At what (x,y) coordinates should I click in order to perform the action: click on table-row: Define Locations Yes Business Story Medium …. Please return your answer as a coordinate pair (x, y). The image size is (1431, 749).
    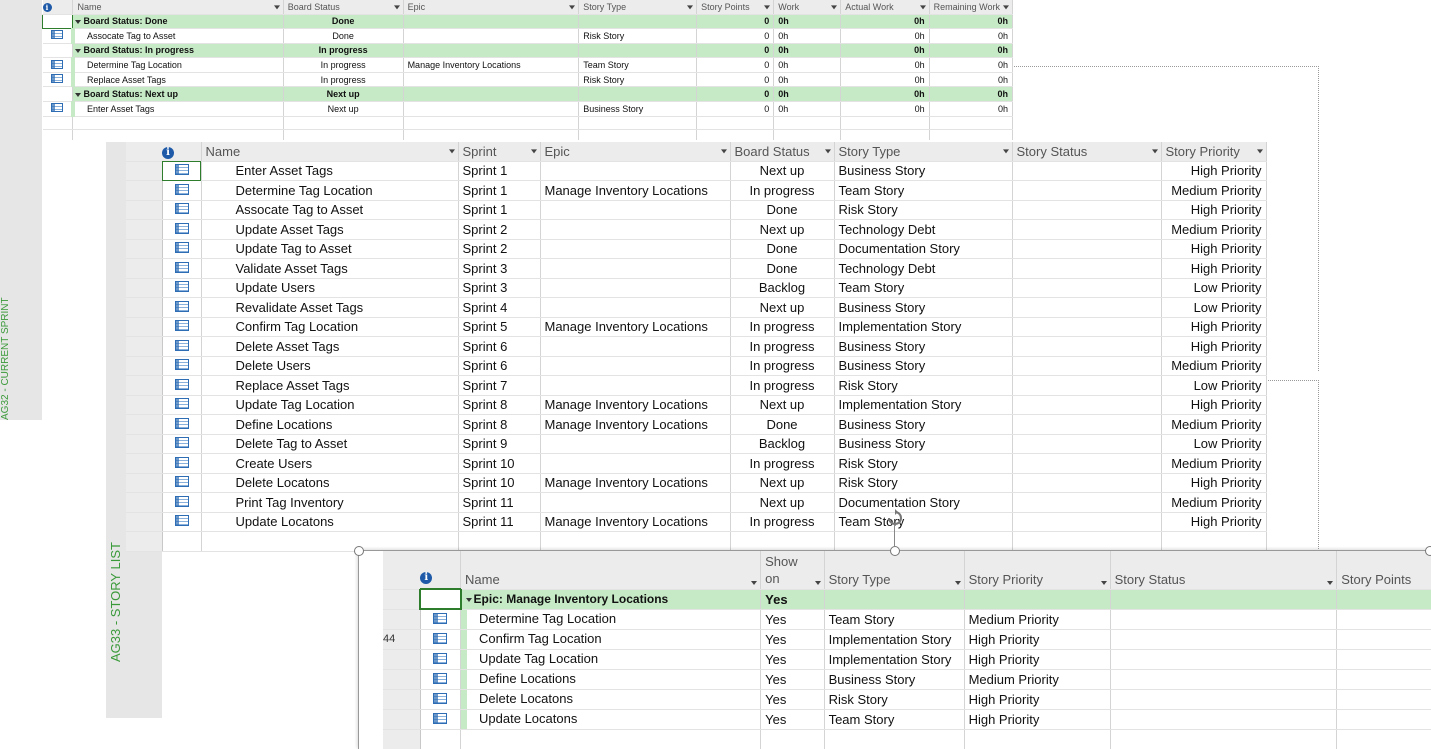
    Looking at the image, I should click on (907, 679).